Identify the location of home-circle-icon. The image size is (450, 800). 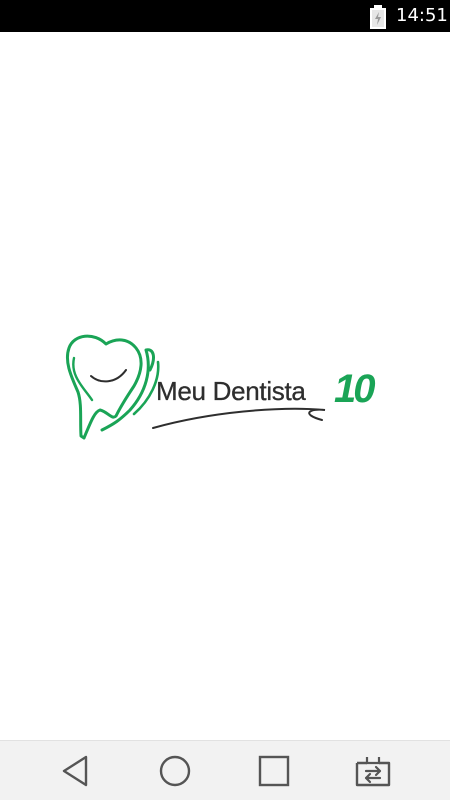
(175, 771).